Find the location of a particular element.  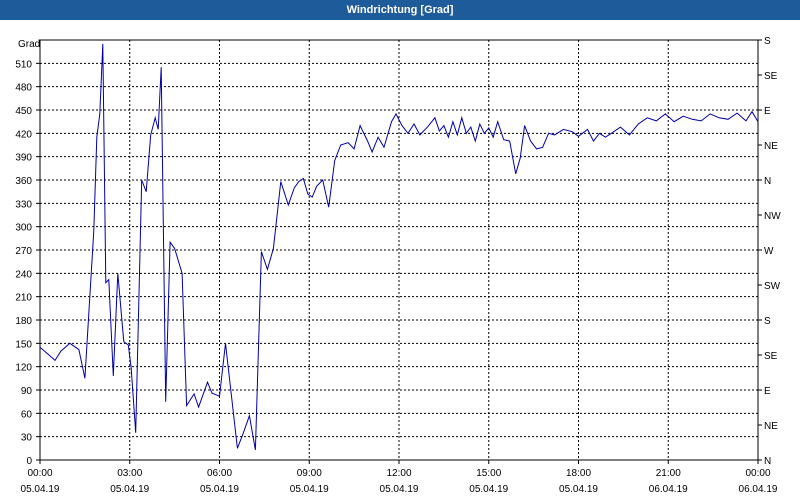

y-tick-label-10: 300 is located at coordinates (23, 228).